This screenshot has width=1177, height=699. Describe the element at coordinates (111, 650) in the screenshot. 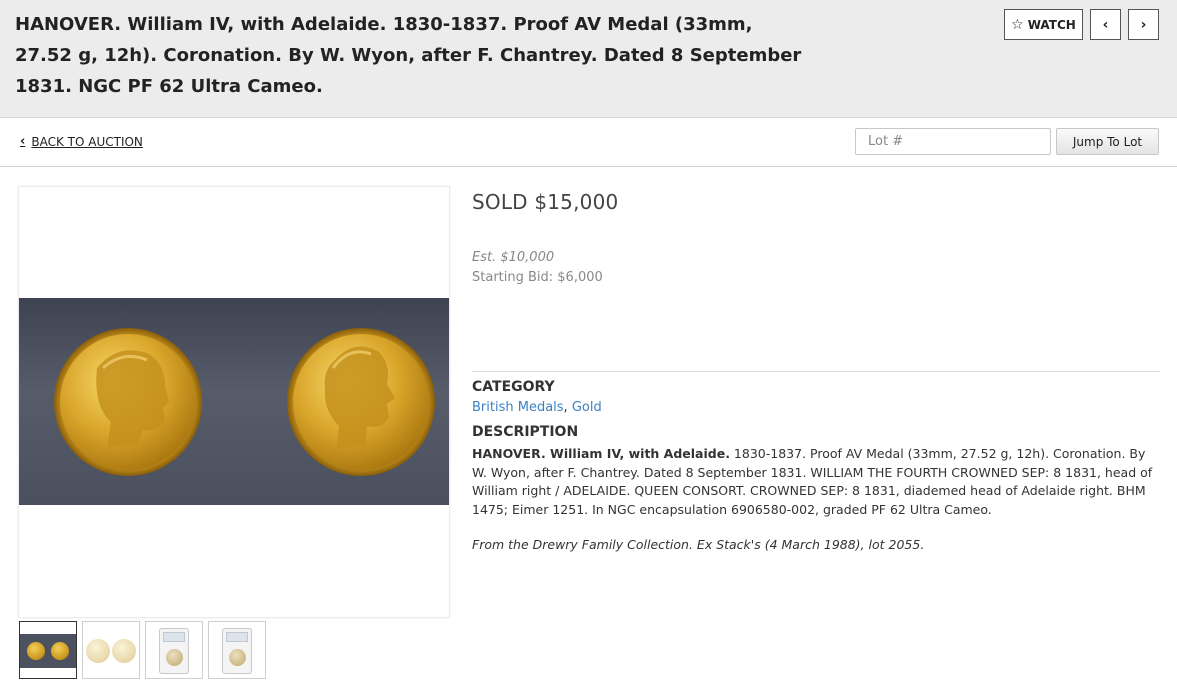

I see `thumbnail-obverse-reverse-light` at that location.